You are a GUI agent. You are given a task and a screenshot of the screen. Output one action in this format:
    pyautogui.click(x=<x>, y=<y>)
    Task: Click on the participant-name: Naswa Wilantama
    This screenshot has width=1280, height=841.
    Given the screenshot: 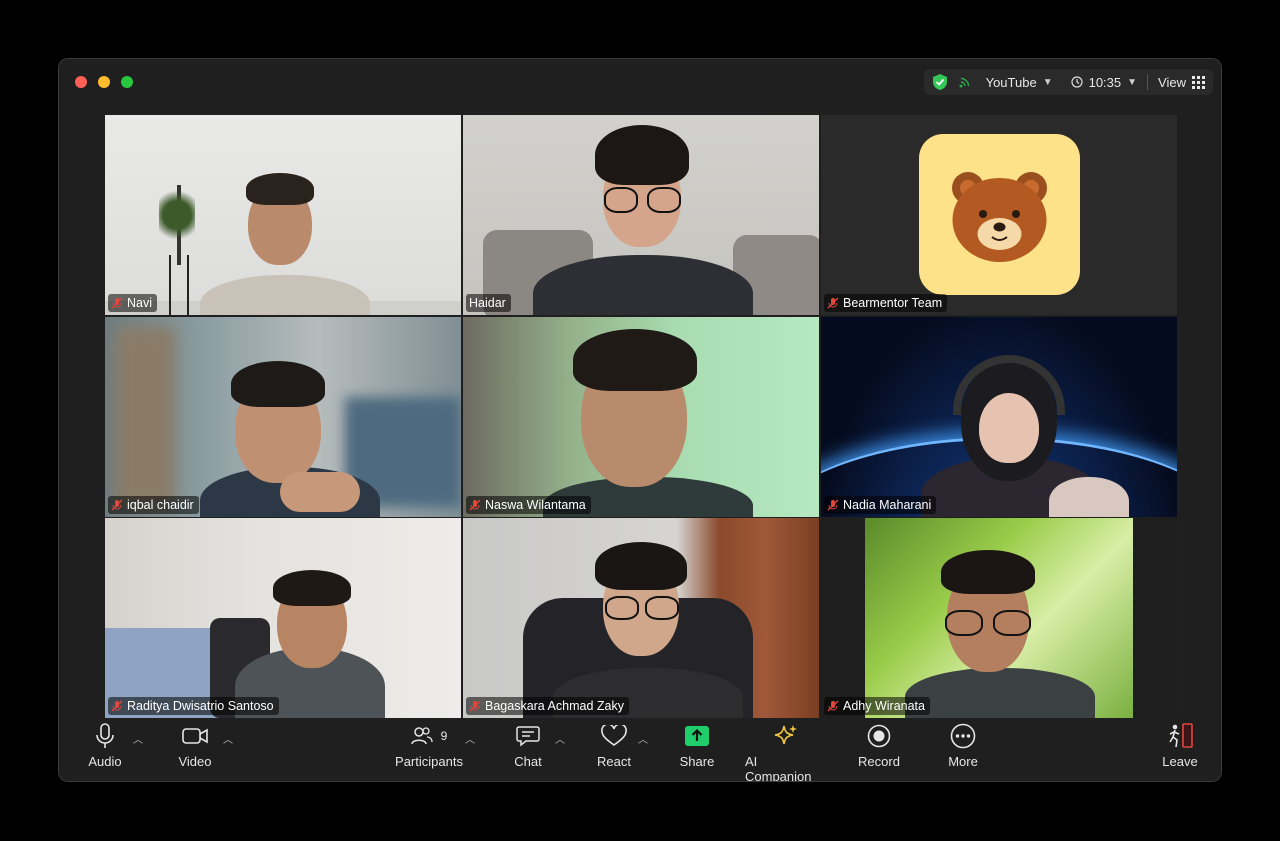 What is the action you would take?
    pyautogui.click(x=535, y=505)
    